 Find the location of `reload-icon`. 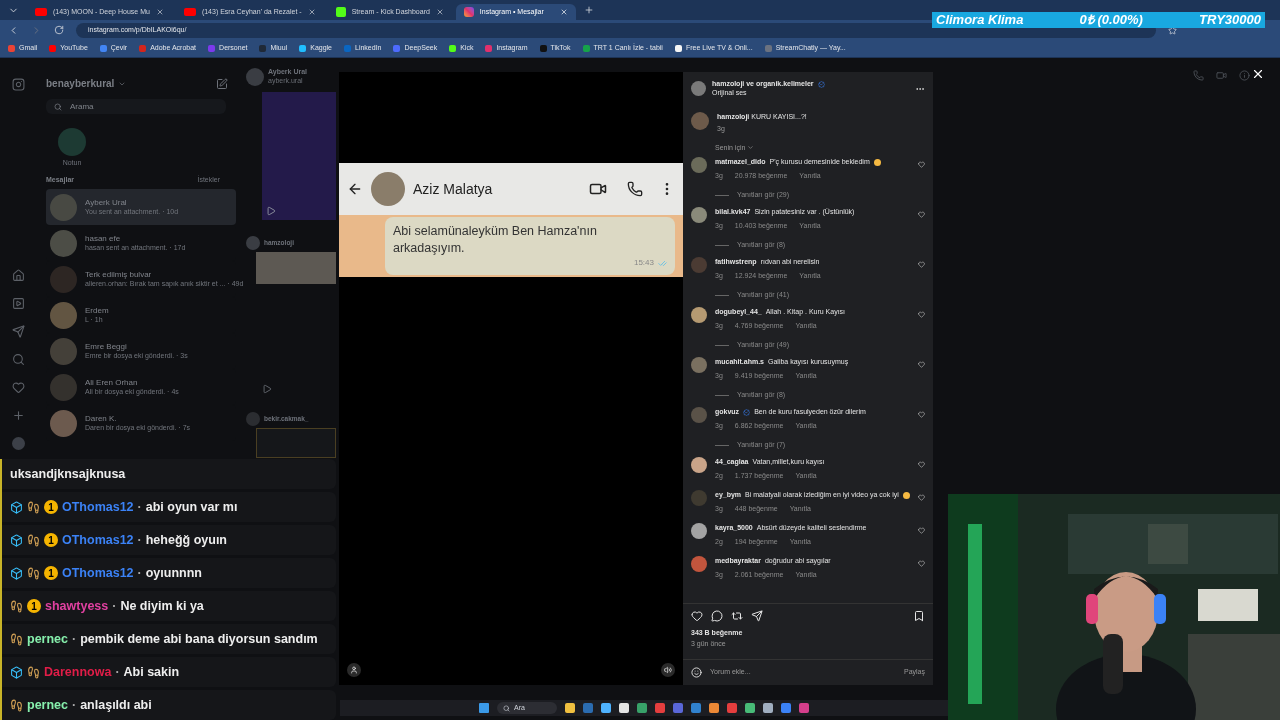

reload-icon is located at coordinates (59, 30).